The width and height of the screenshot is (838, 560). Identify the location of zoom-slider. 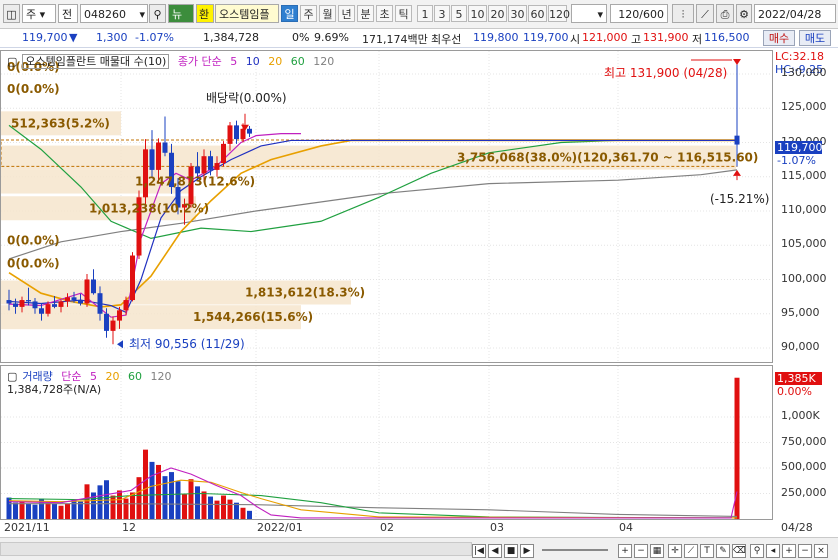
(575, 550).